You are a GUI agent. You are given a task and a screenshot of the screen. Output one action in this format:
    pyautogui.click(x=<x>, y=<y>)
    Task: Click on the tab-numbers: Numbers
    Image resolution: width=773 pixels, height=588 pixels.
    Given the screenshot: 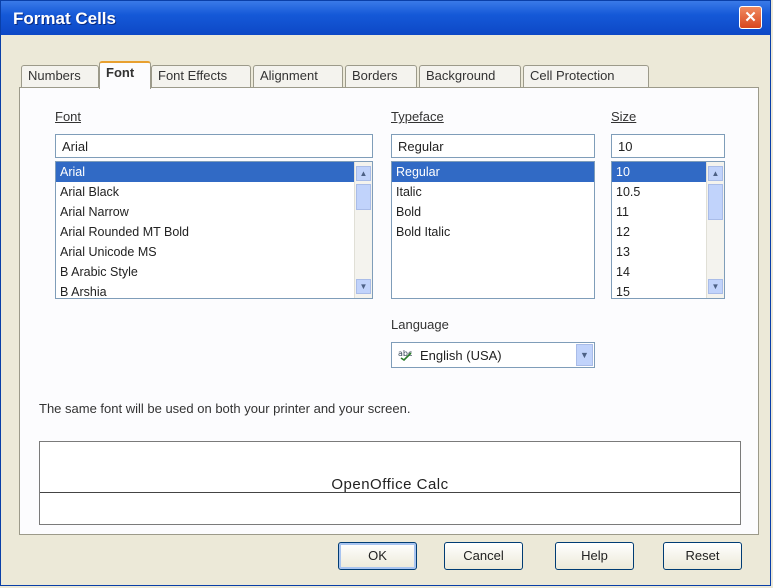 What is the action you would take?
    pyautogui.click(x=60, y=76)
    